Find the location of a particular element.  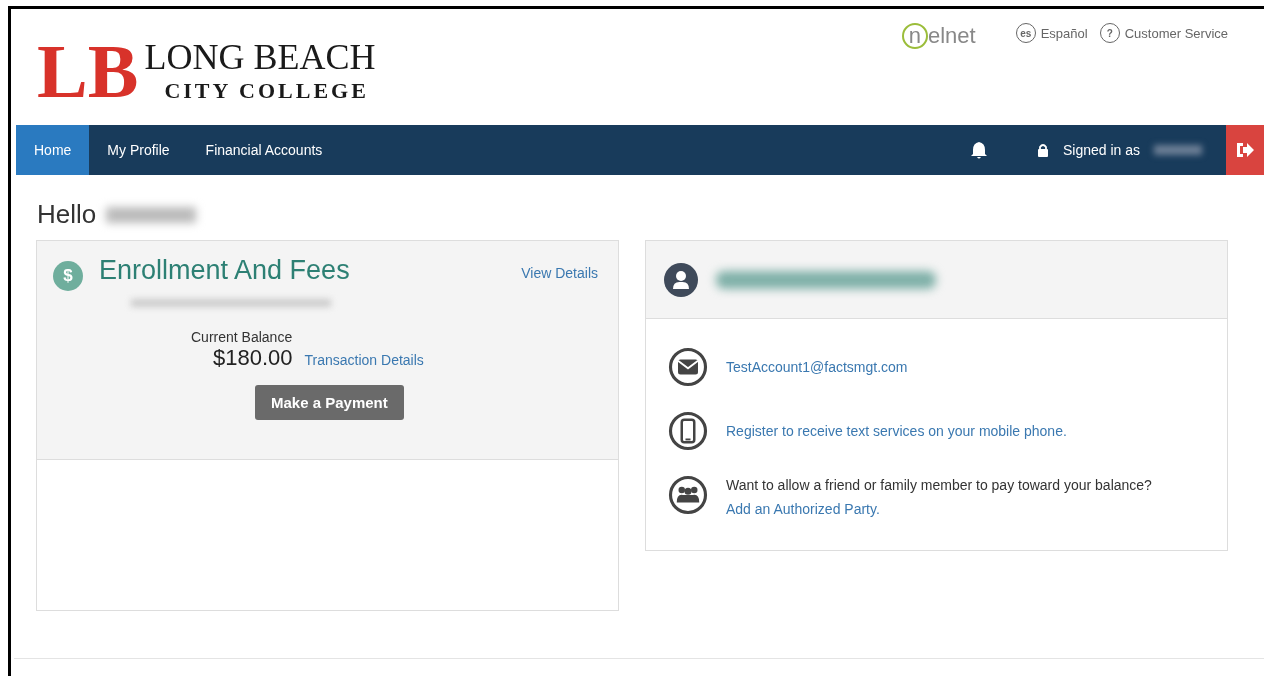

sign-out-button is located at coordinates (1245, 150).